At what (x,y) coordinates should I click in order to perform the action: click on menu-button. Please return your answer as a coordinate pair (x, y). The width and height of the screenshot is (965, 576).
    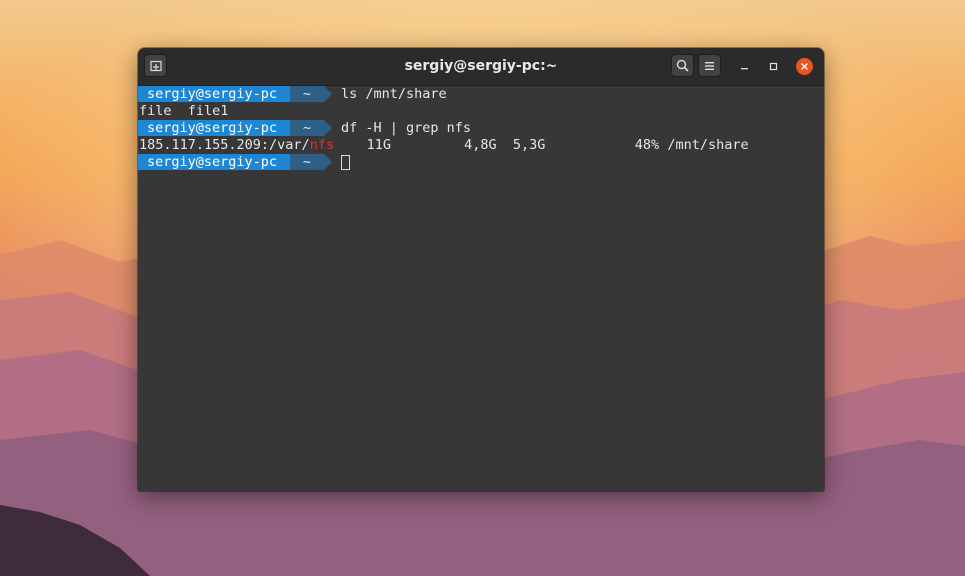
    Looking at the image, I should click on (709, 65).